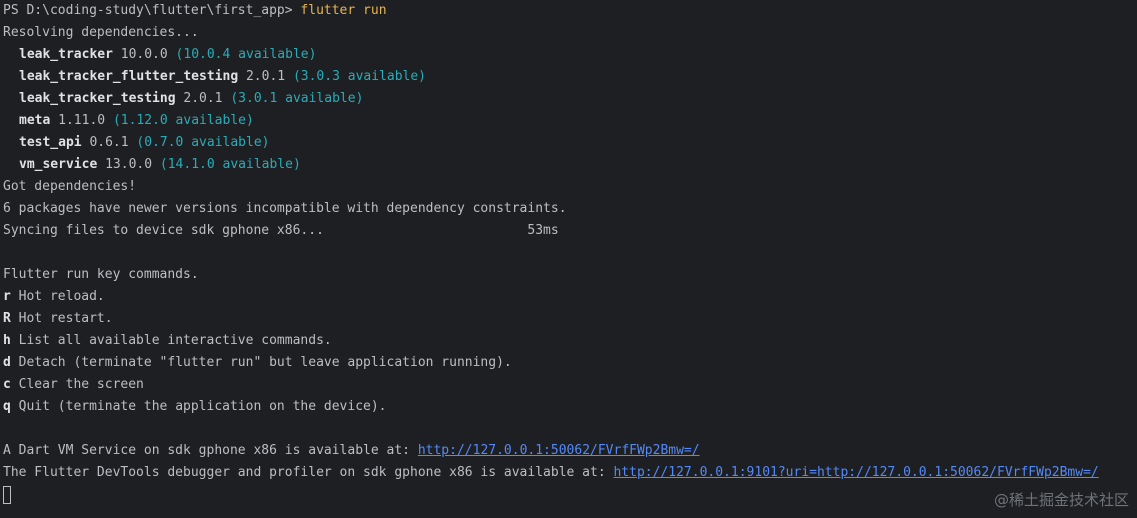 The height and width of the screenshot is (518, 1137). What do you see at coordinates (570, 297) in the screenshot?
I see `key-command-line: r Hot reload.` at bounding box center [570, 297].